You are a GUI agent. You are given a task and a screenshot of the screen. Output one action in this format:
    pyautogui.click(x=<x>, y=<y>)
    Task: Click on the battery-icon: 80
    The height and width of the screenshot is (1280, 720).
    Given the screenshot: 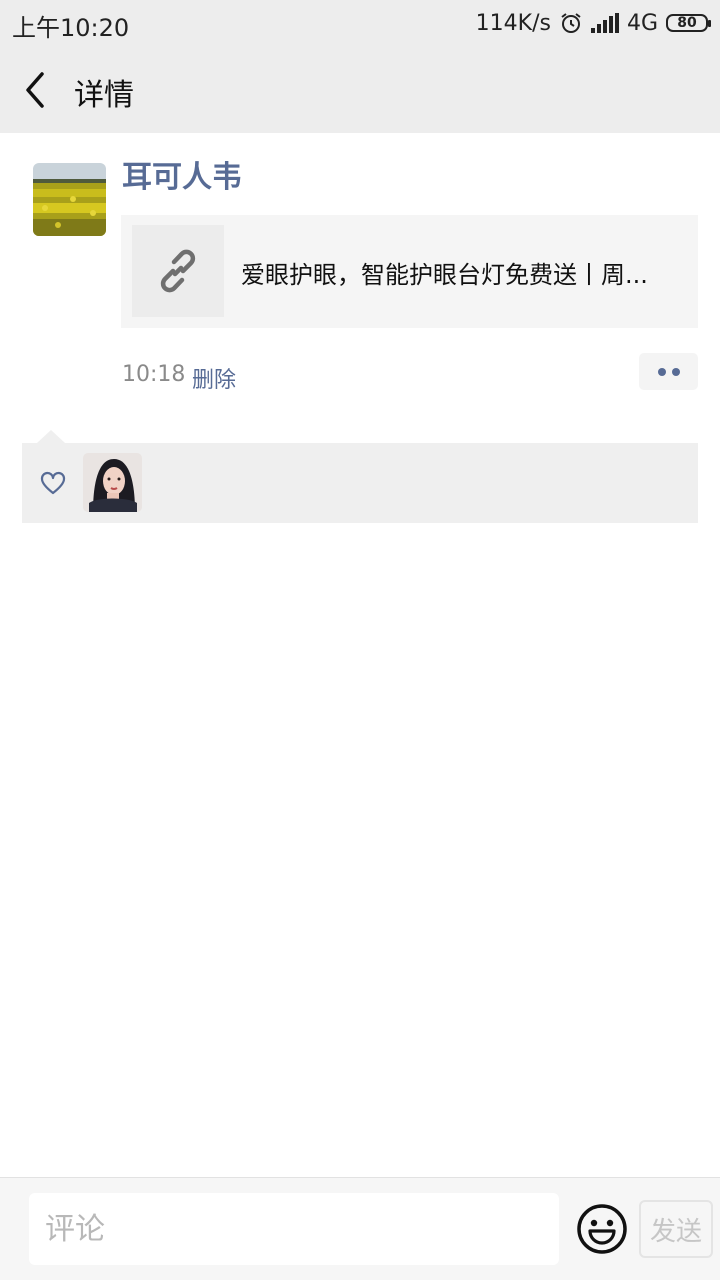 What is the action you would take?
    pyautogui.click(x=688, y=23)
    